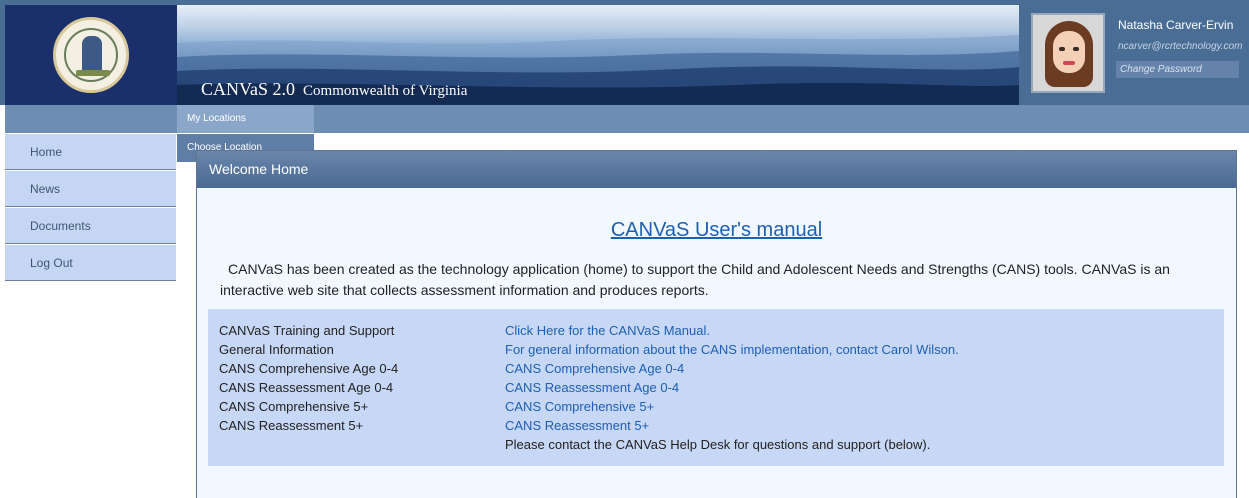 This screenshot has width=1249, height=498. What do you see at coordinates (594, 368) in the screenshot?
I see `comprehensive-0-4-link: CANS Comprehensive Age 0-4` at bounding box center [594, 368].